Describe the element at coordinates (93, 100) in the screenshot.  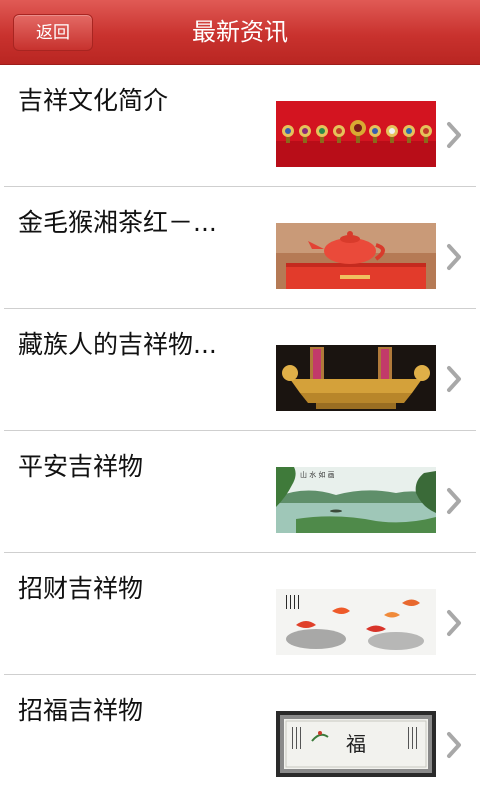
I see `news-item-title: 吉祥文化简介` at that location.